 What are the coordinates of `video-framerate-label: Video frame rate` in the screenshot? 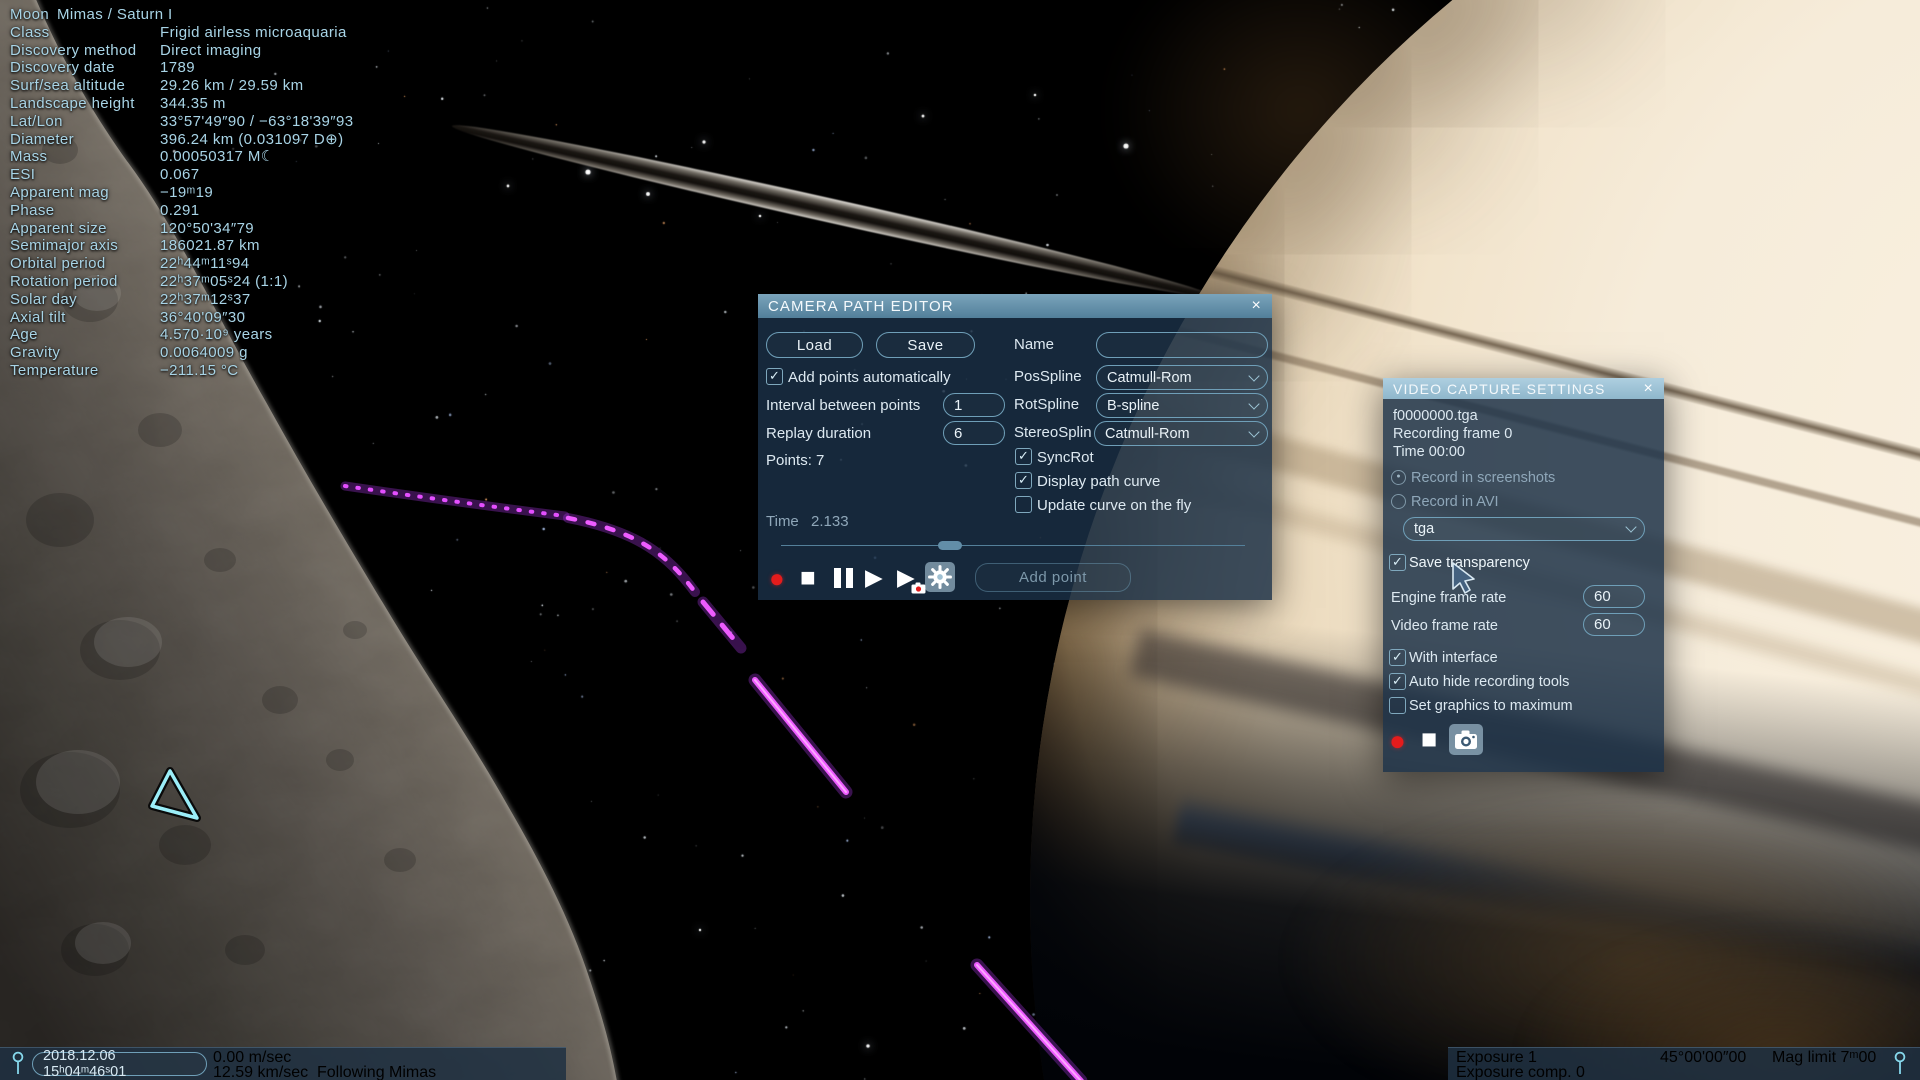 It's located at (1444, 626).